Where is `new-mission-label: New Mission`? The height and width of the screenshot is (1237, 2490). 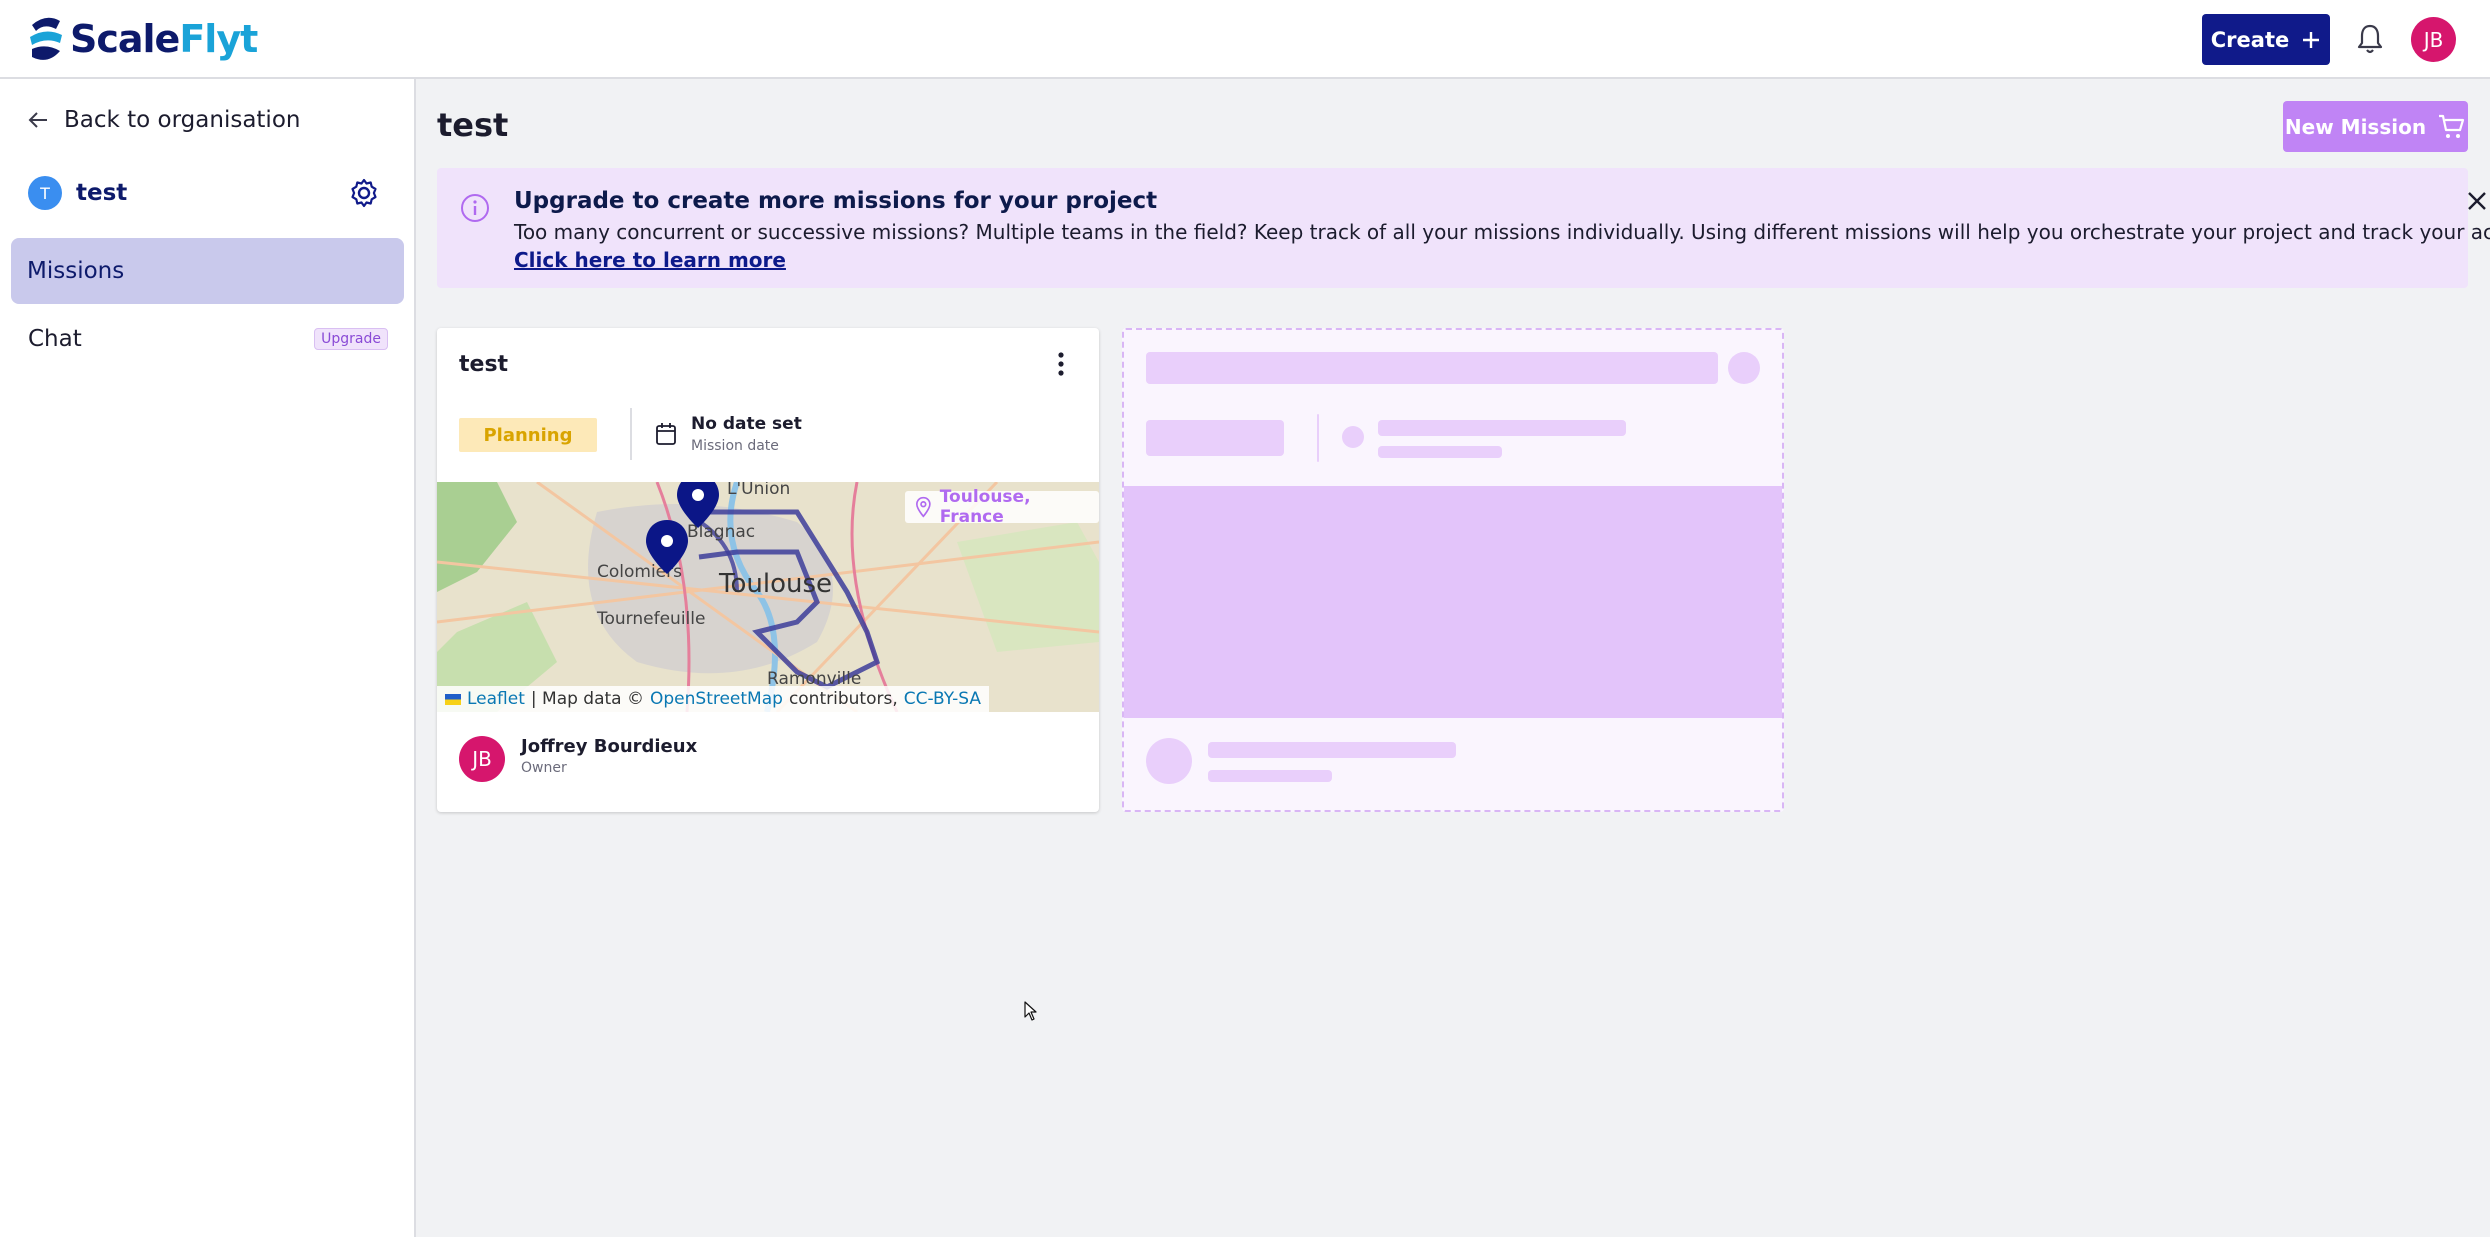 new-mission-label: New Mission is located at coordinates (2355, 126).